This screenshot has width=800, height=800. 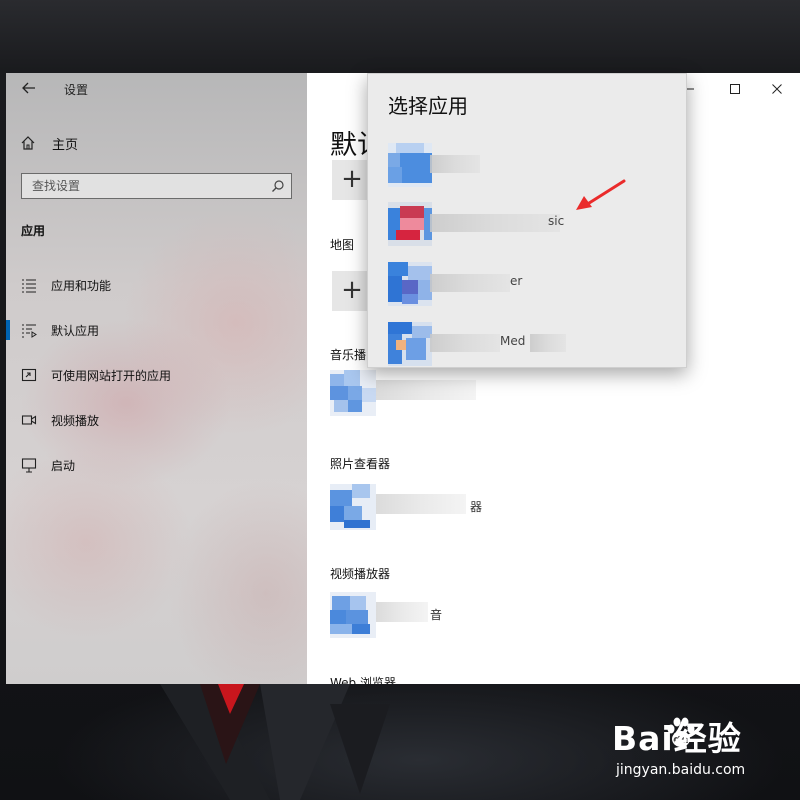 What do you see at coordinates (363, 680) in the screenshot?
I see `category-label-web-browser: Web 浏览器` at bounding box center [363, 680].